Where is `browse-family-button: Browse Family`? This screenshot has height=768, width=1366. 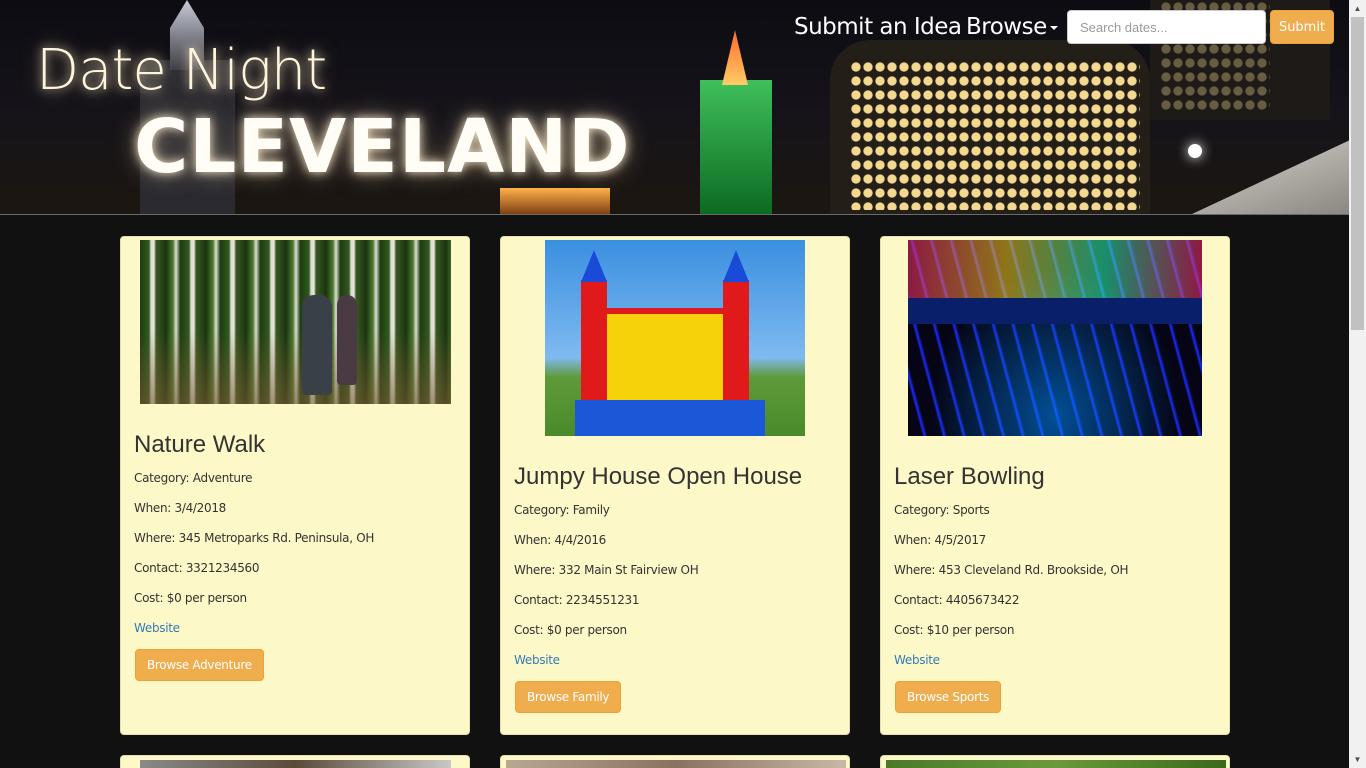 browse-family-button: Browse Family is located at coordinates (568, 697).